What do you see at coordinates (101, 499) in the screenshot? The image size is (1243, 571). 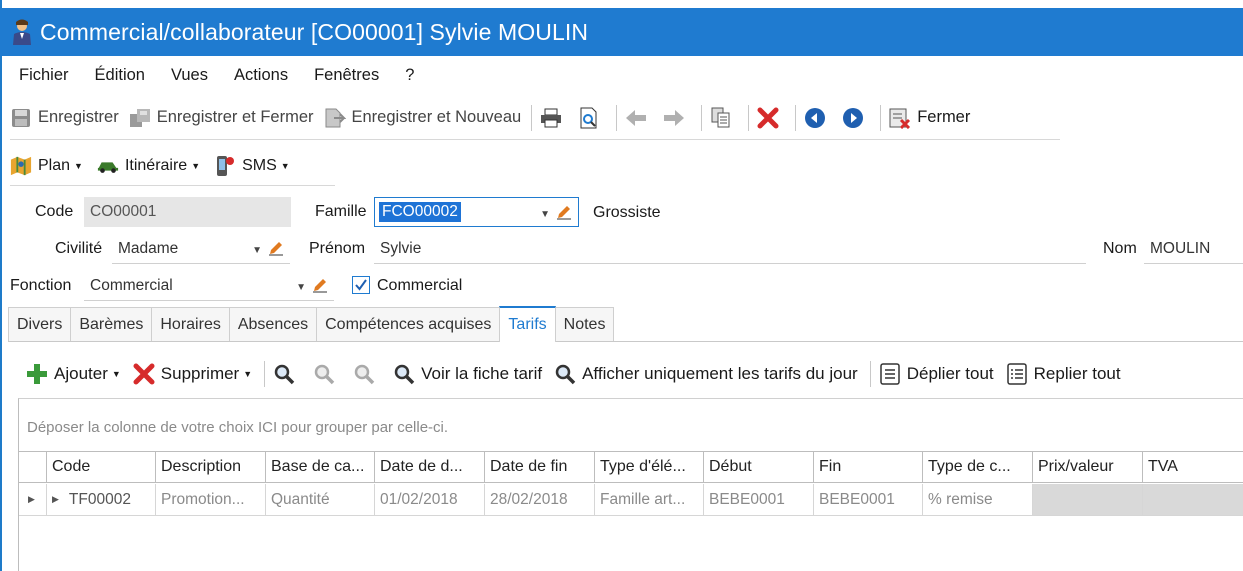 I see `table-cell-code: ▶ TF00002` at bounding box center [101, 499].